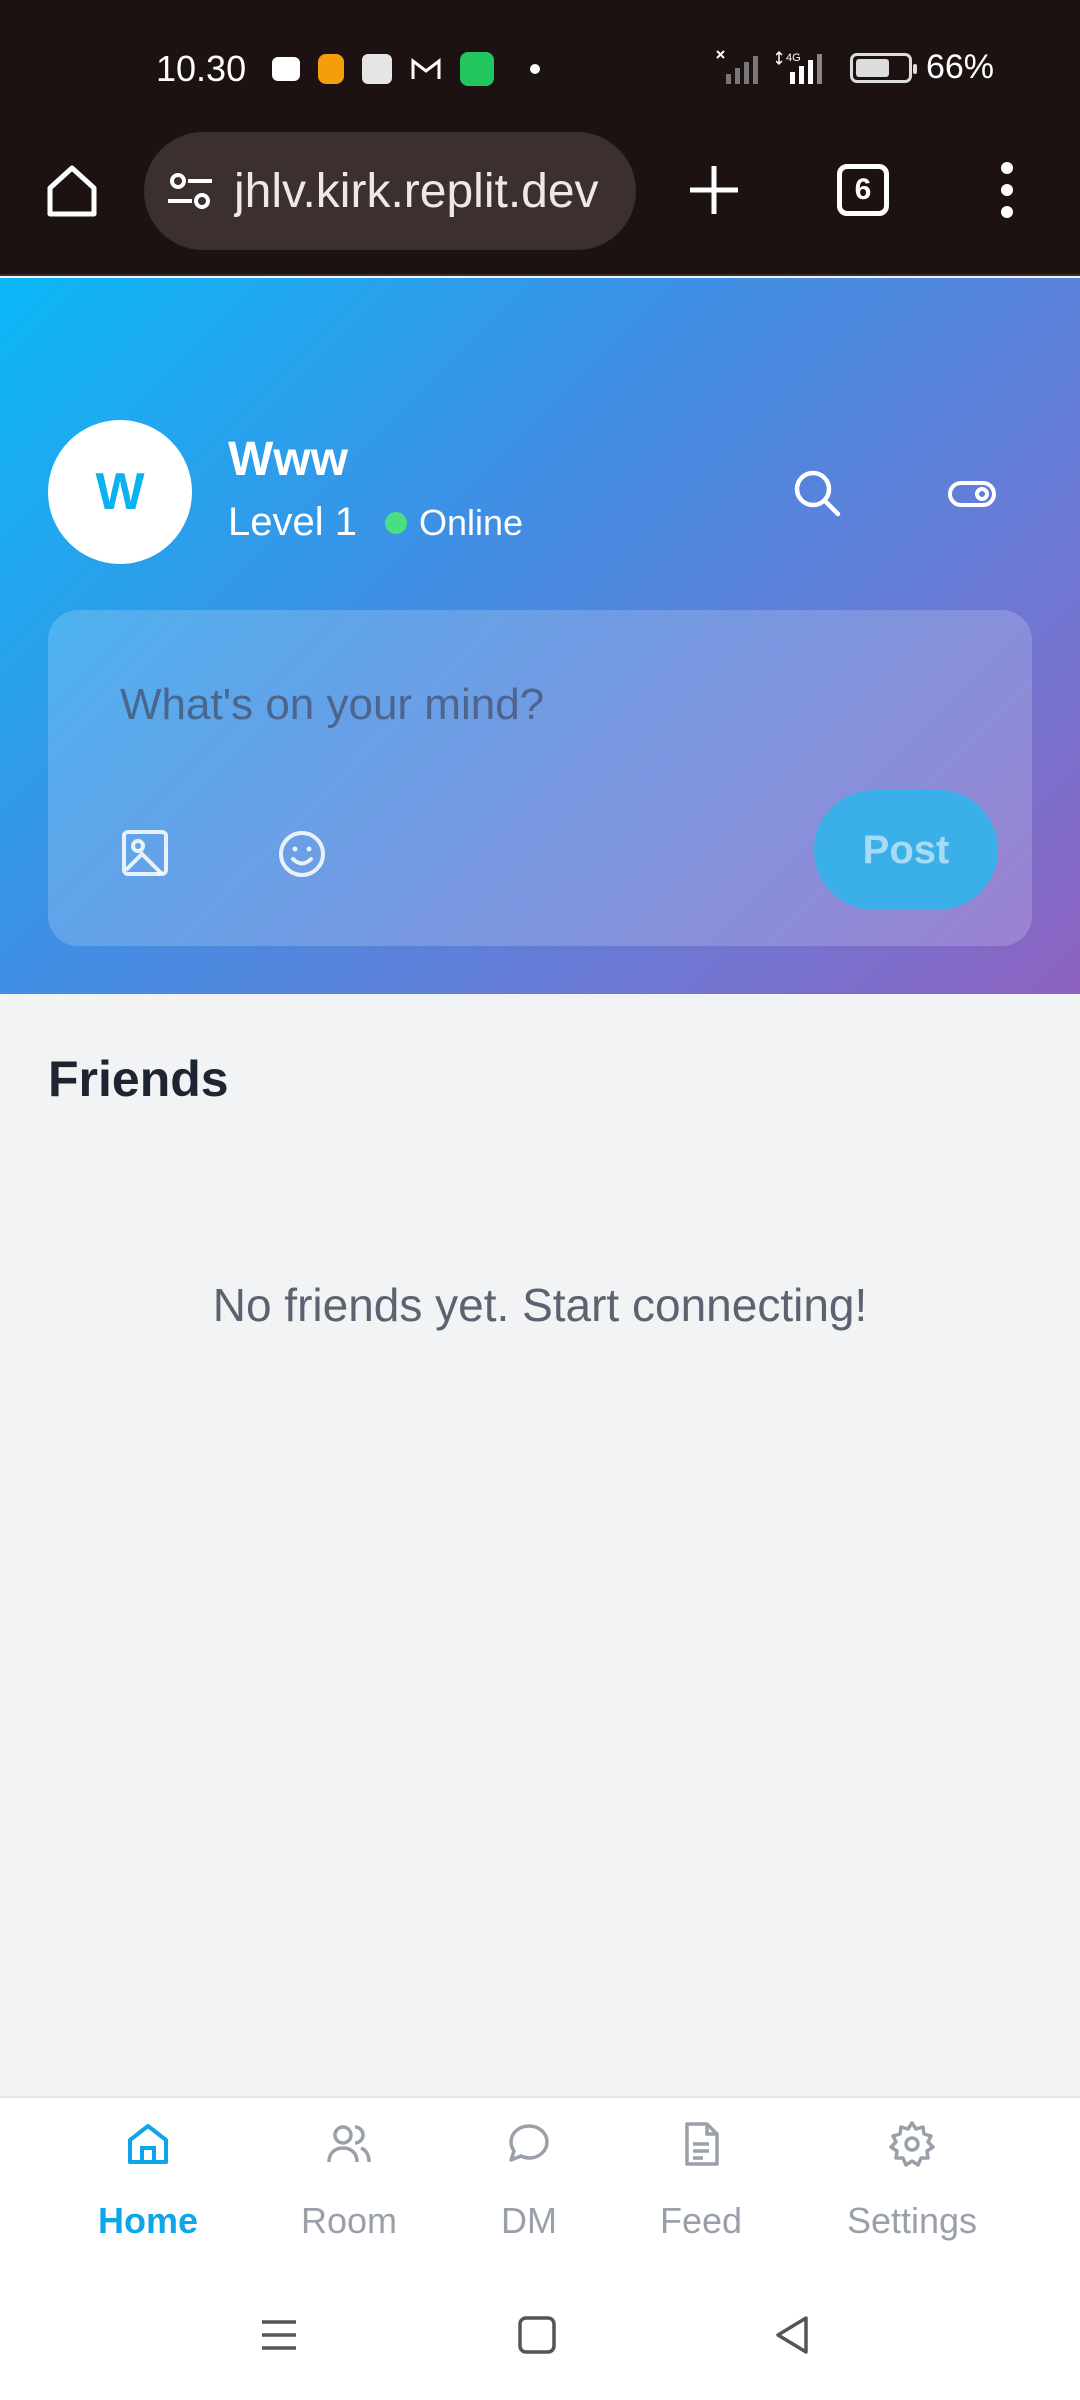 The height and width of the screenshot is (2400, 1080). Describe the element at coordinates (406, 69) in the screenshot. I see `notification-icons` at that location.